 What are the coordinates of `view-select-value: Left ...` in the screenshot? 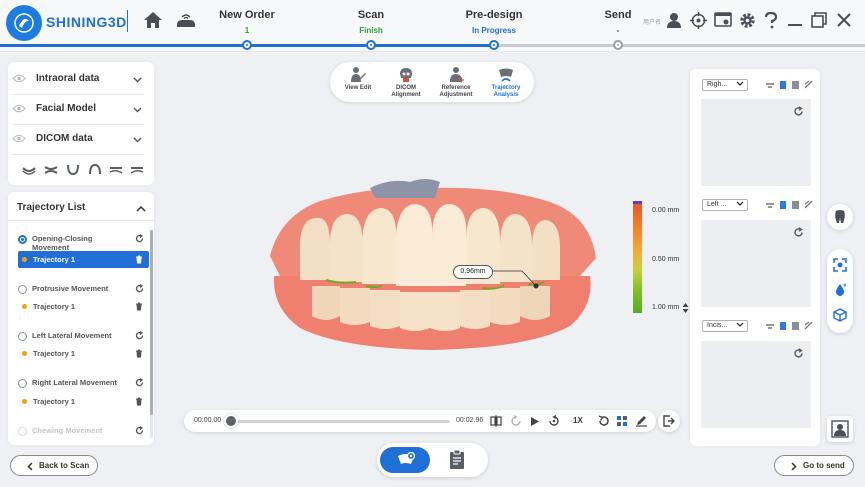 It's located at (717, 204).